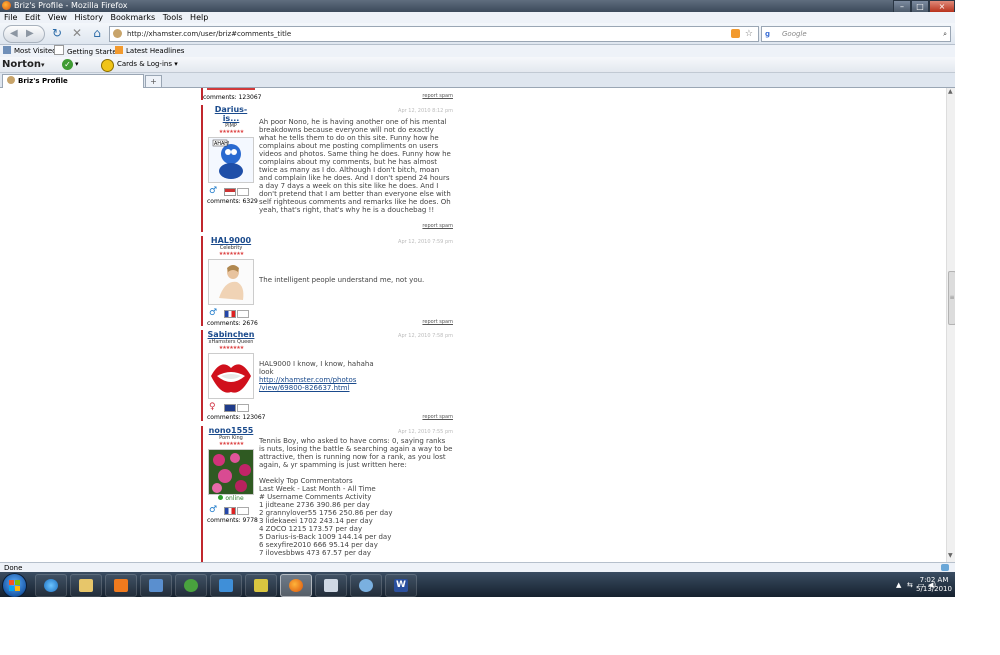 The width and height of the screenshot is (1000, 655). What do you see at coordinates (910, 585) in the screenshot?
I see `network-icon: ⇆` at bounding box center [910, 585].